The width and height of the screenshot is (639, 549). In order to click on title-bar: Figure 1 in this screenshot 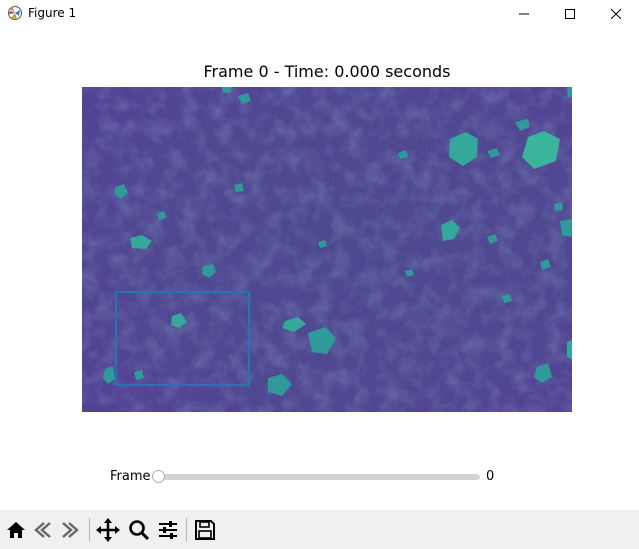, I will do `click(319, 14)`.